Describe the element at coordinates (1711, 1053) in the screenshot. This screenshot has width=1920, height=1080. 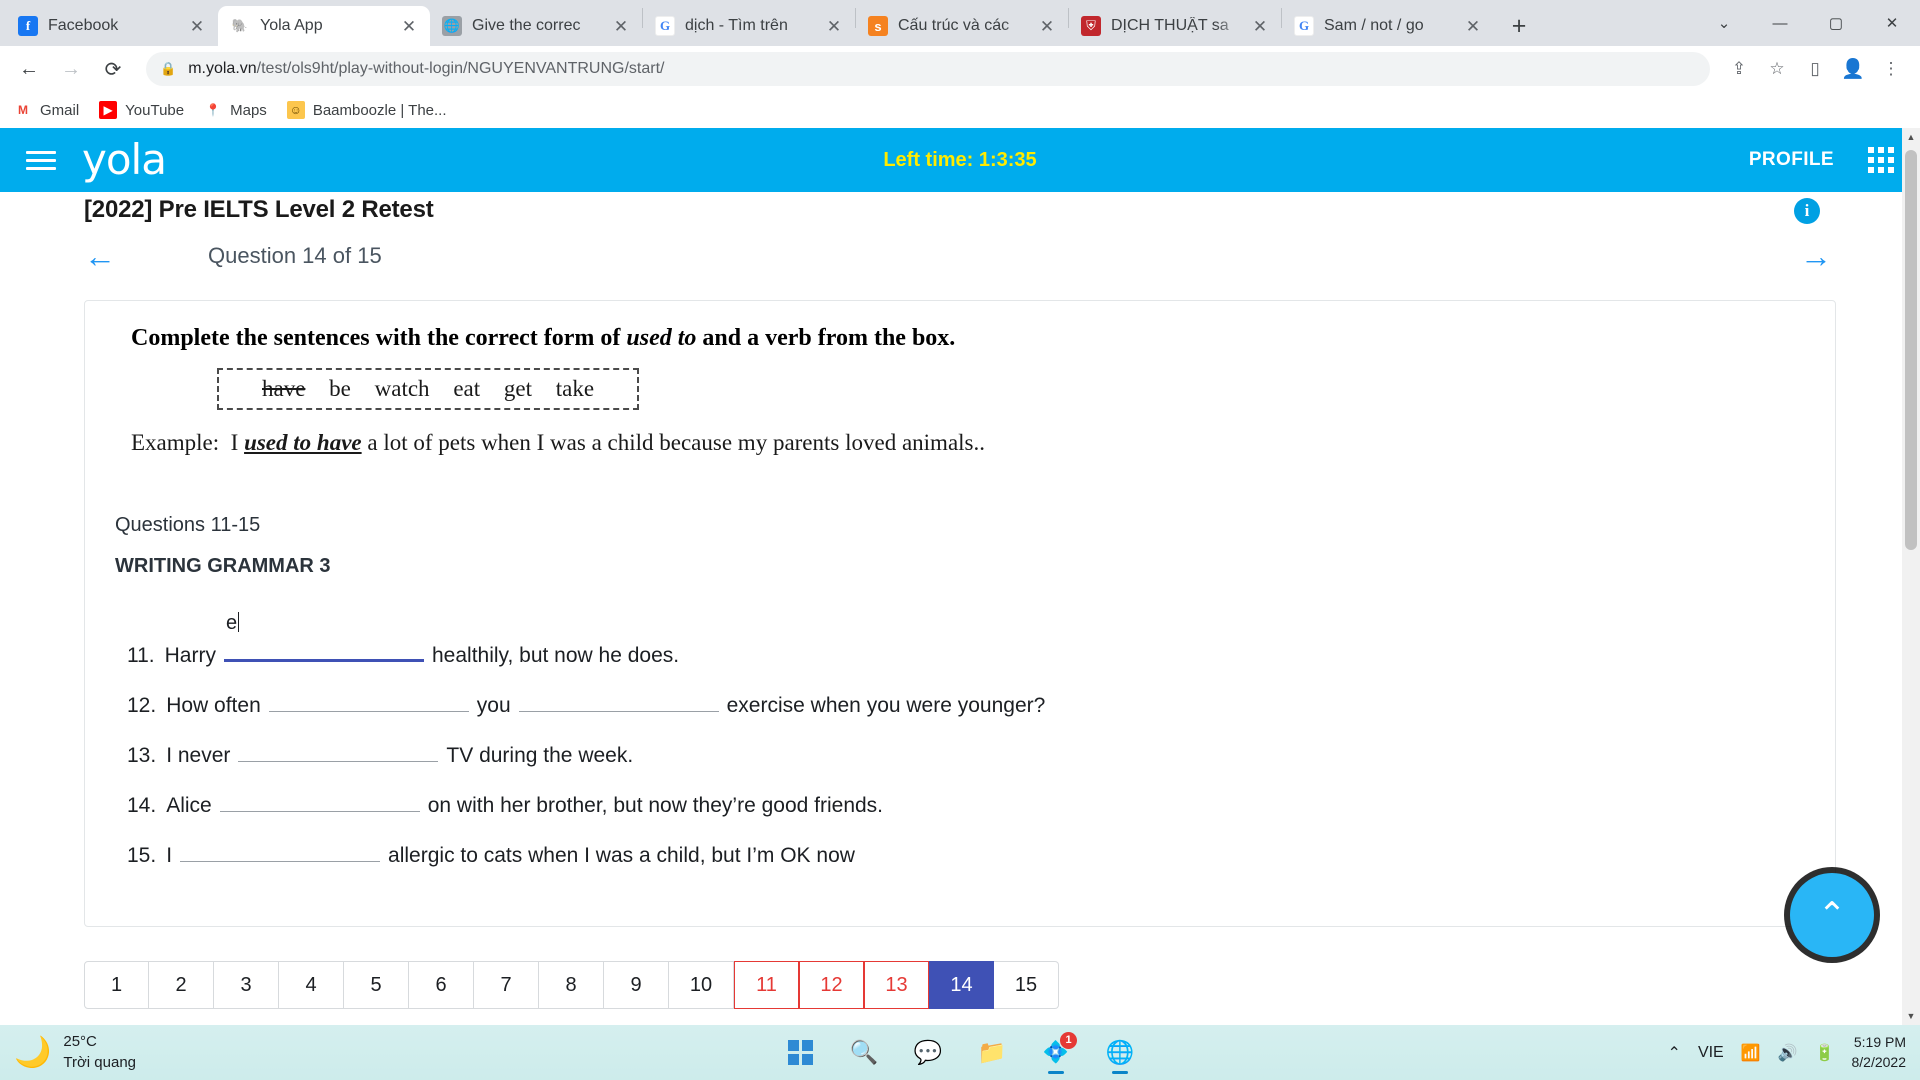
I see `language-indicator: VIE` at that location.